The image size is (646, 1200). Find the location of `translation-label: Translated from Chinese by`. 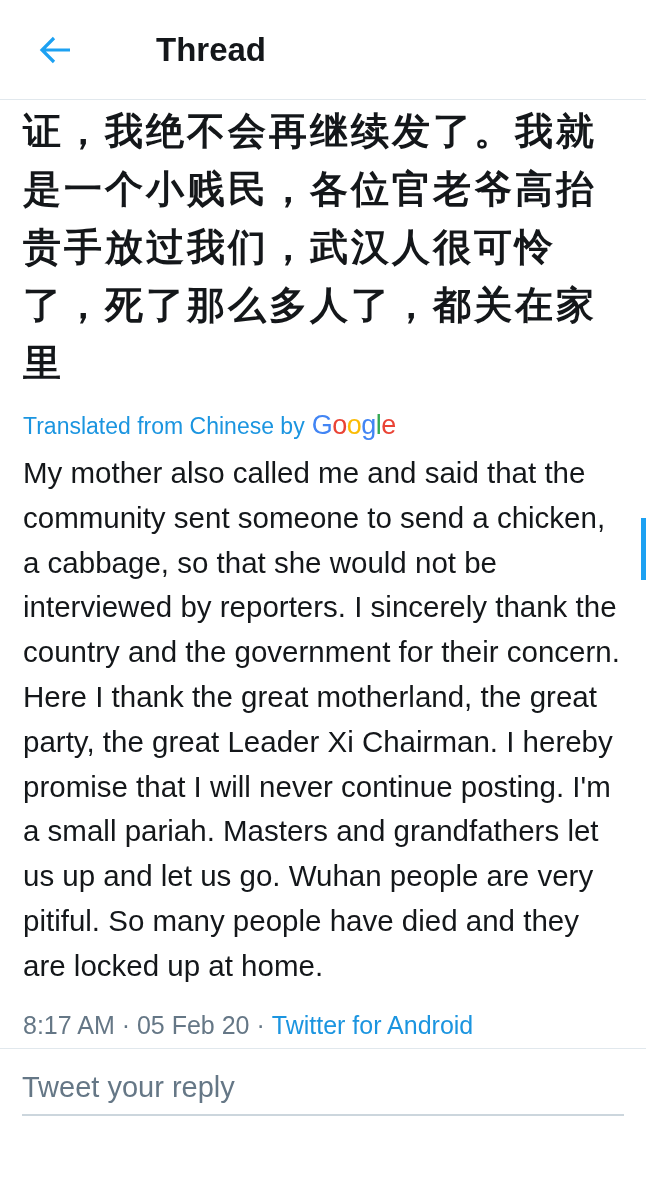

translation-label: Translated from Chinese by is located at coordinates (164, 426).